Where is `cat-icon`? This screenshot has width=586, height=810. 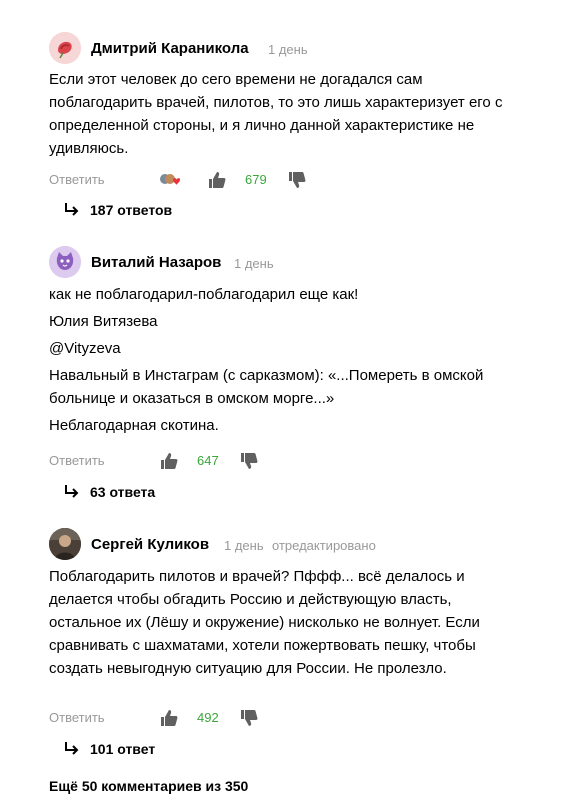 cat-icon is located at coordinates (65, 262).